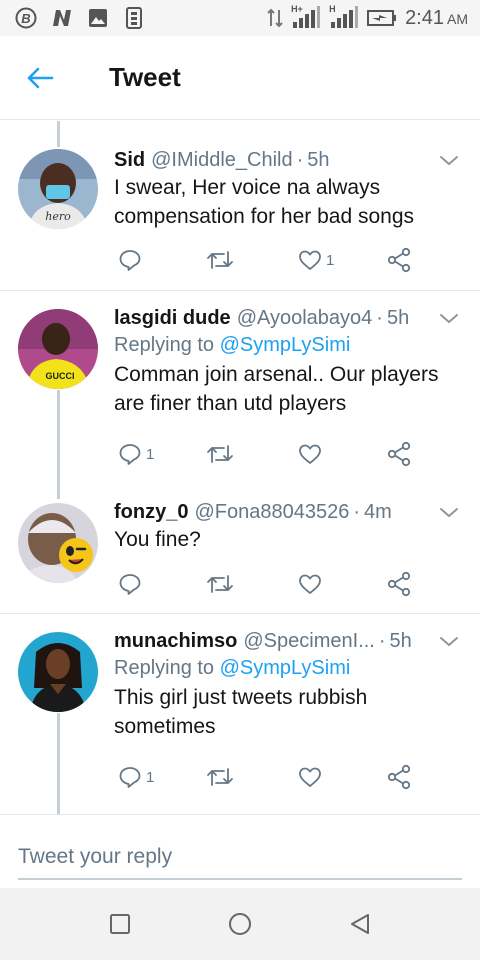 The height and width of the screenshot is (960, 480). What do you see at coordinates (275, 18) in the screenshot?
I see `data-transfer-icon` at bounding box center [275, 18].